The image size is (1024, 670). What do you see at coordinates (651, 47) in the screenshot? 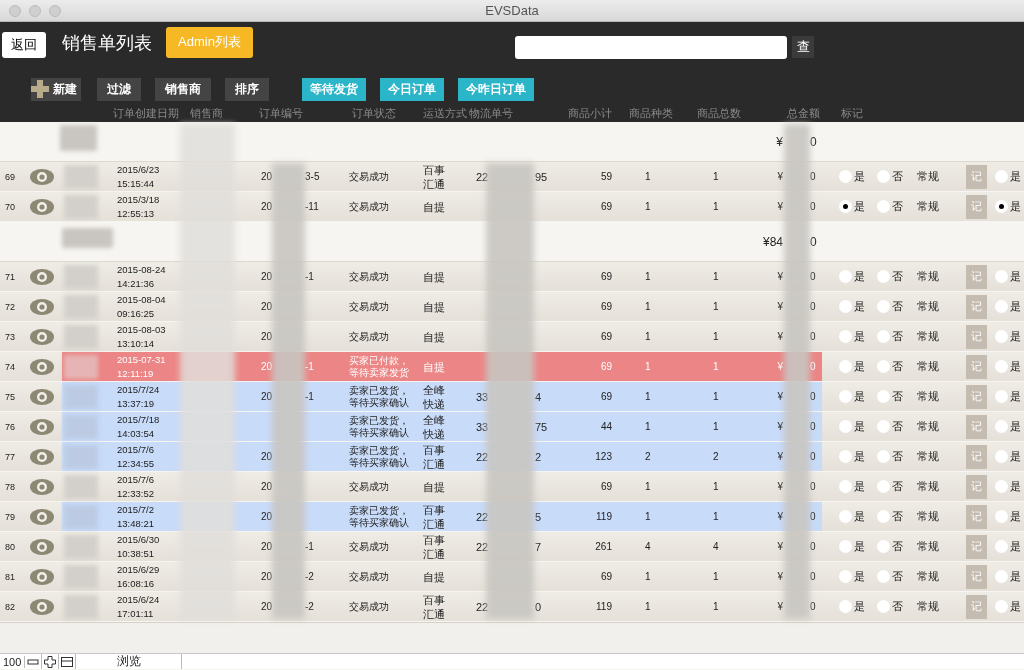
I see `search-field` at bounding box center [651, 47].